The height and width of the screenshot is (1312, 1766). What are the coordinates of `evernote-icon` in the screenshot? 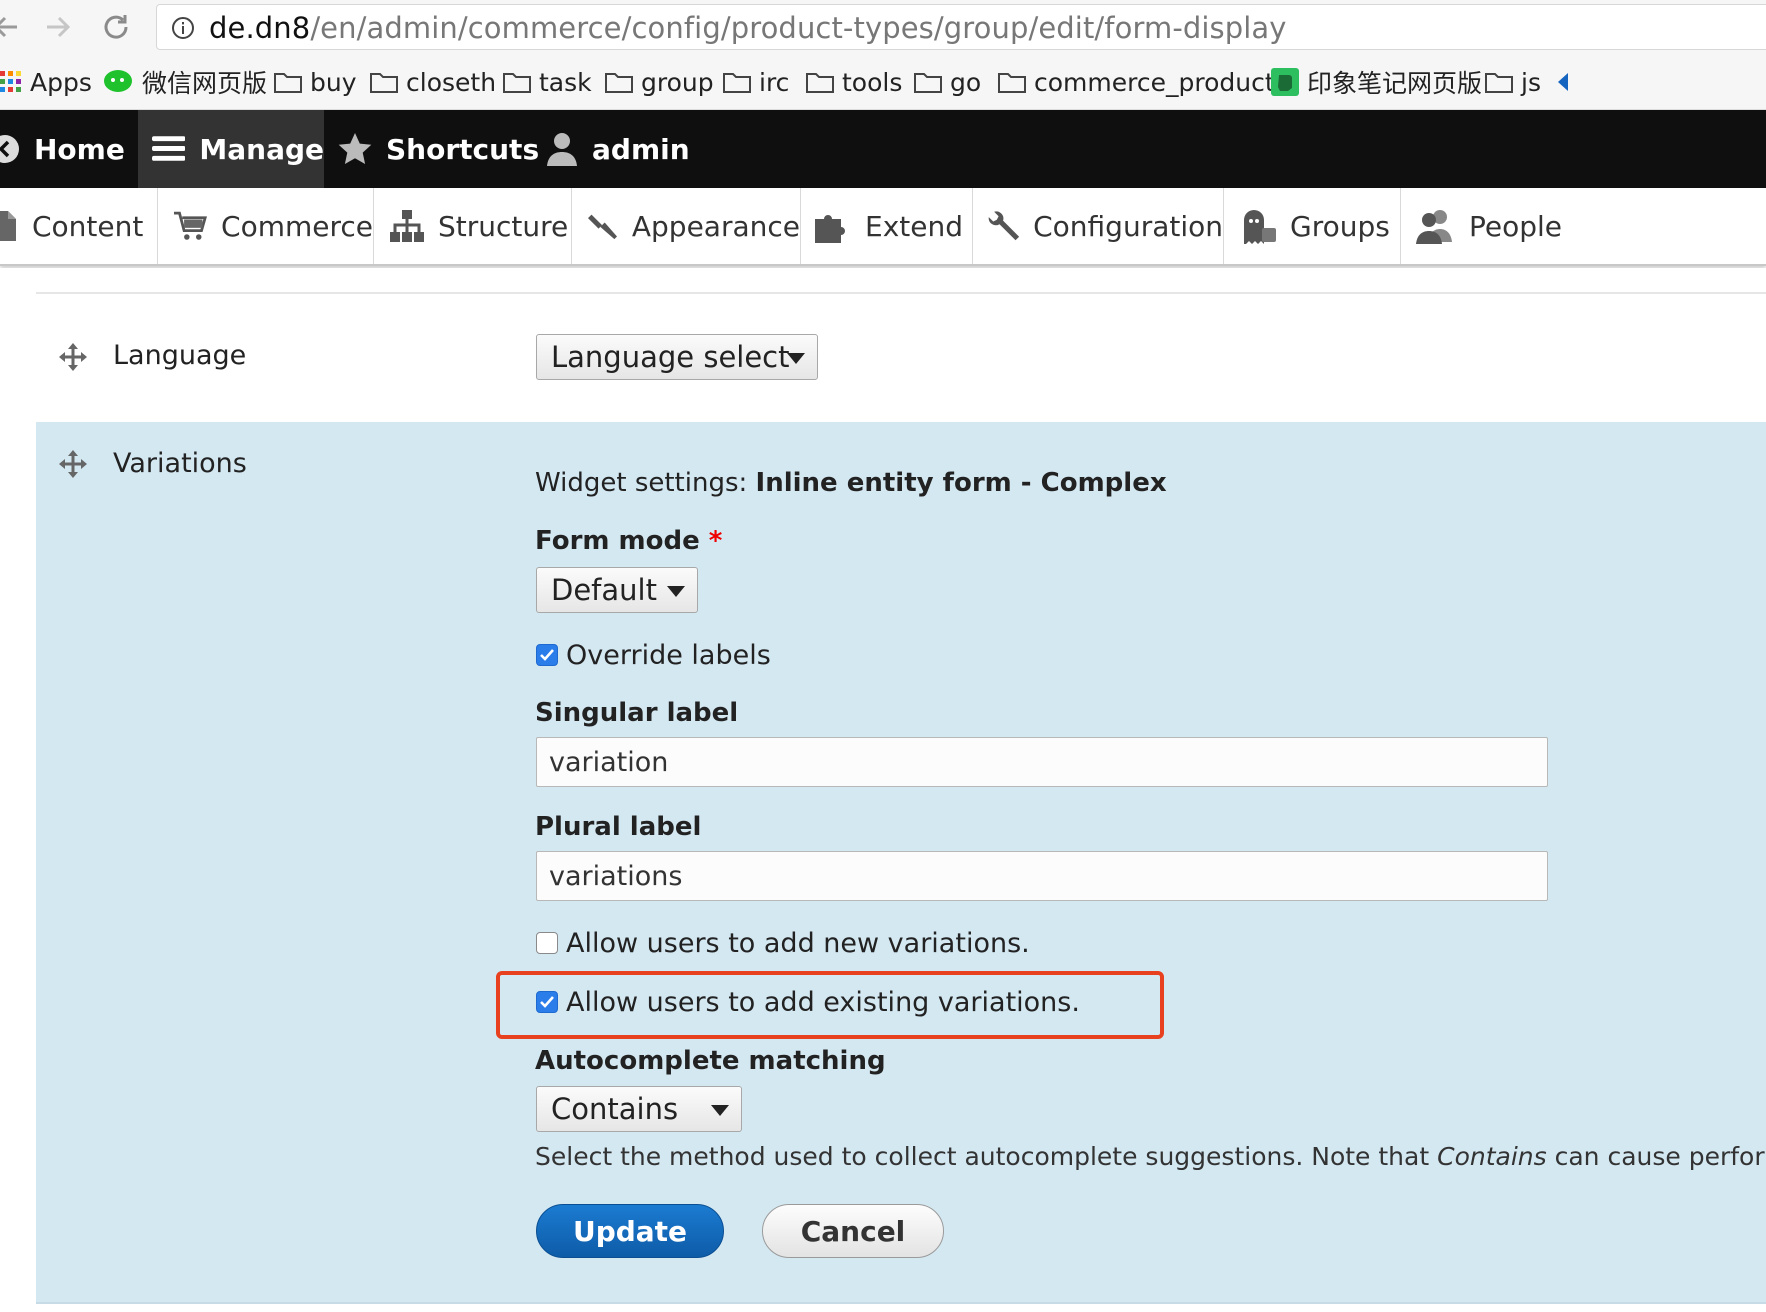 It's located at (1285, 82).